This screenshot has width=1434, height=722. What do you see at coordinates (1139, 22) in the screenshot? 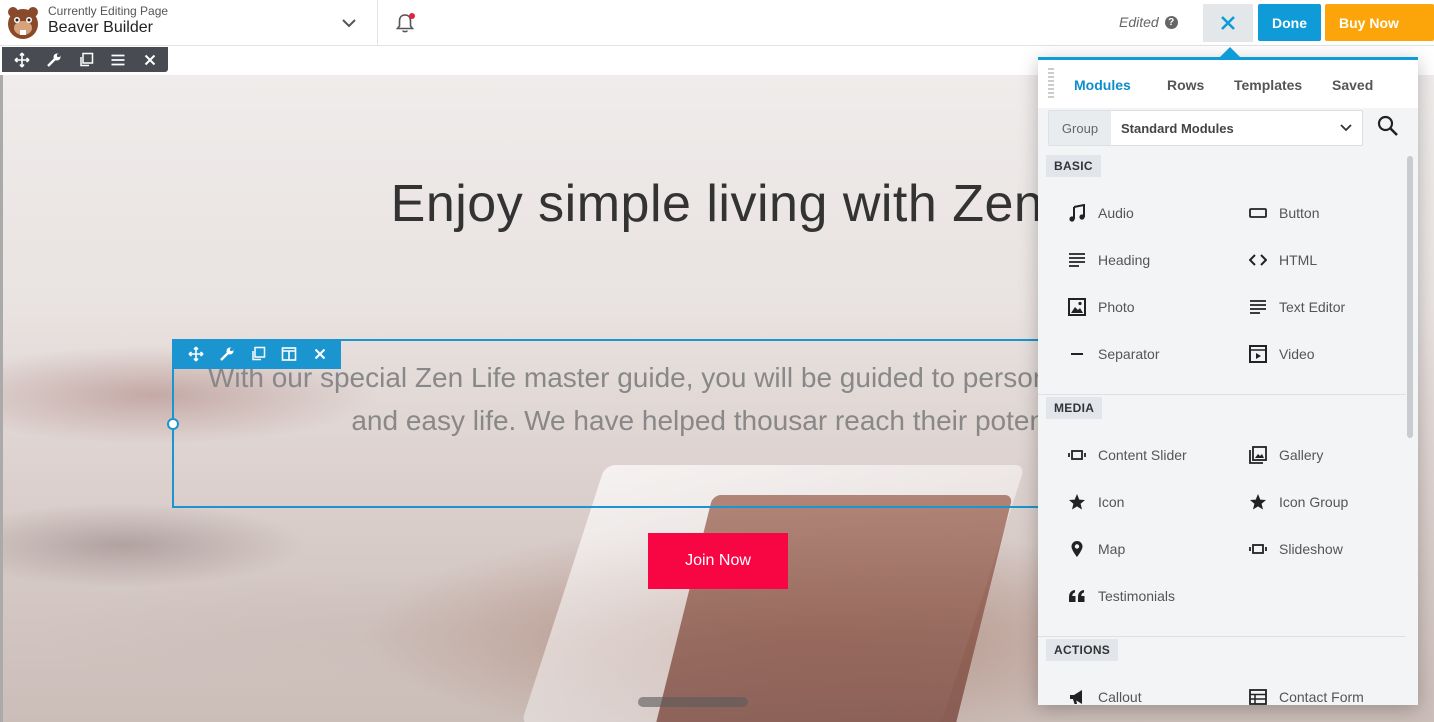
I see `edit-status-label: Edited` at bounding box center [1139, 22].